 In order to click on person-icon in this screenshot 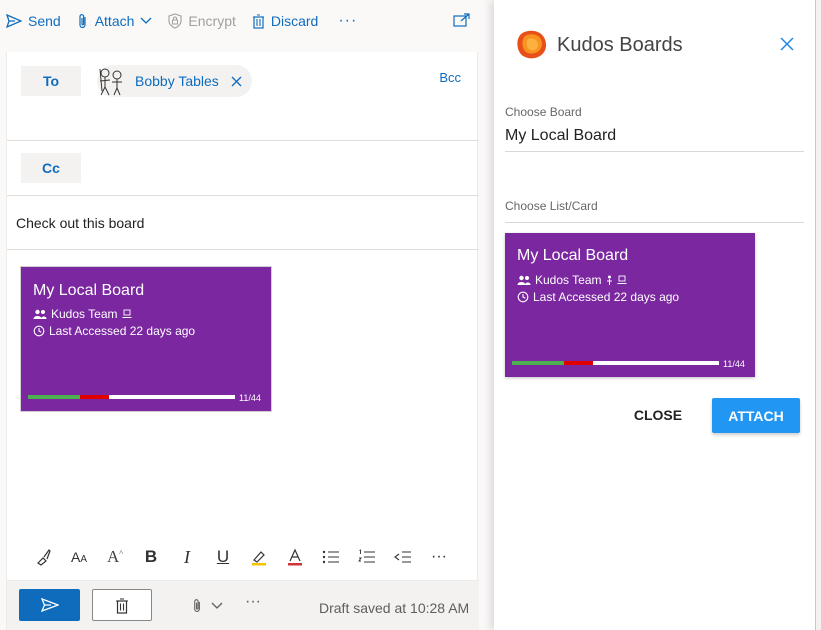, I will do `click(609, 280)`.